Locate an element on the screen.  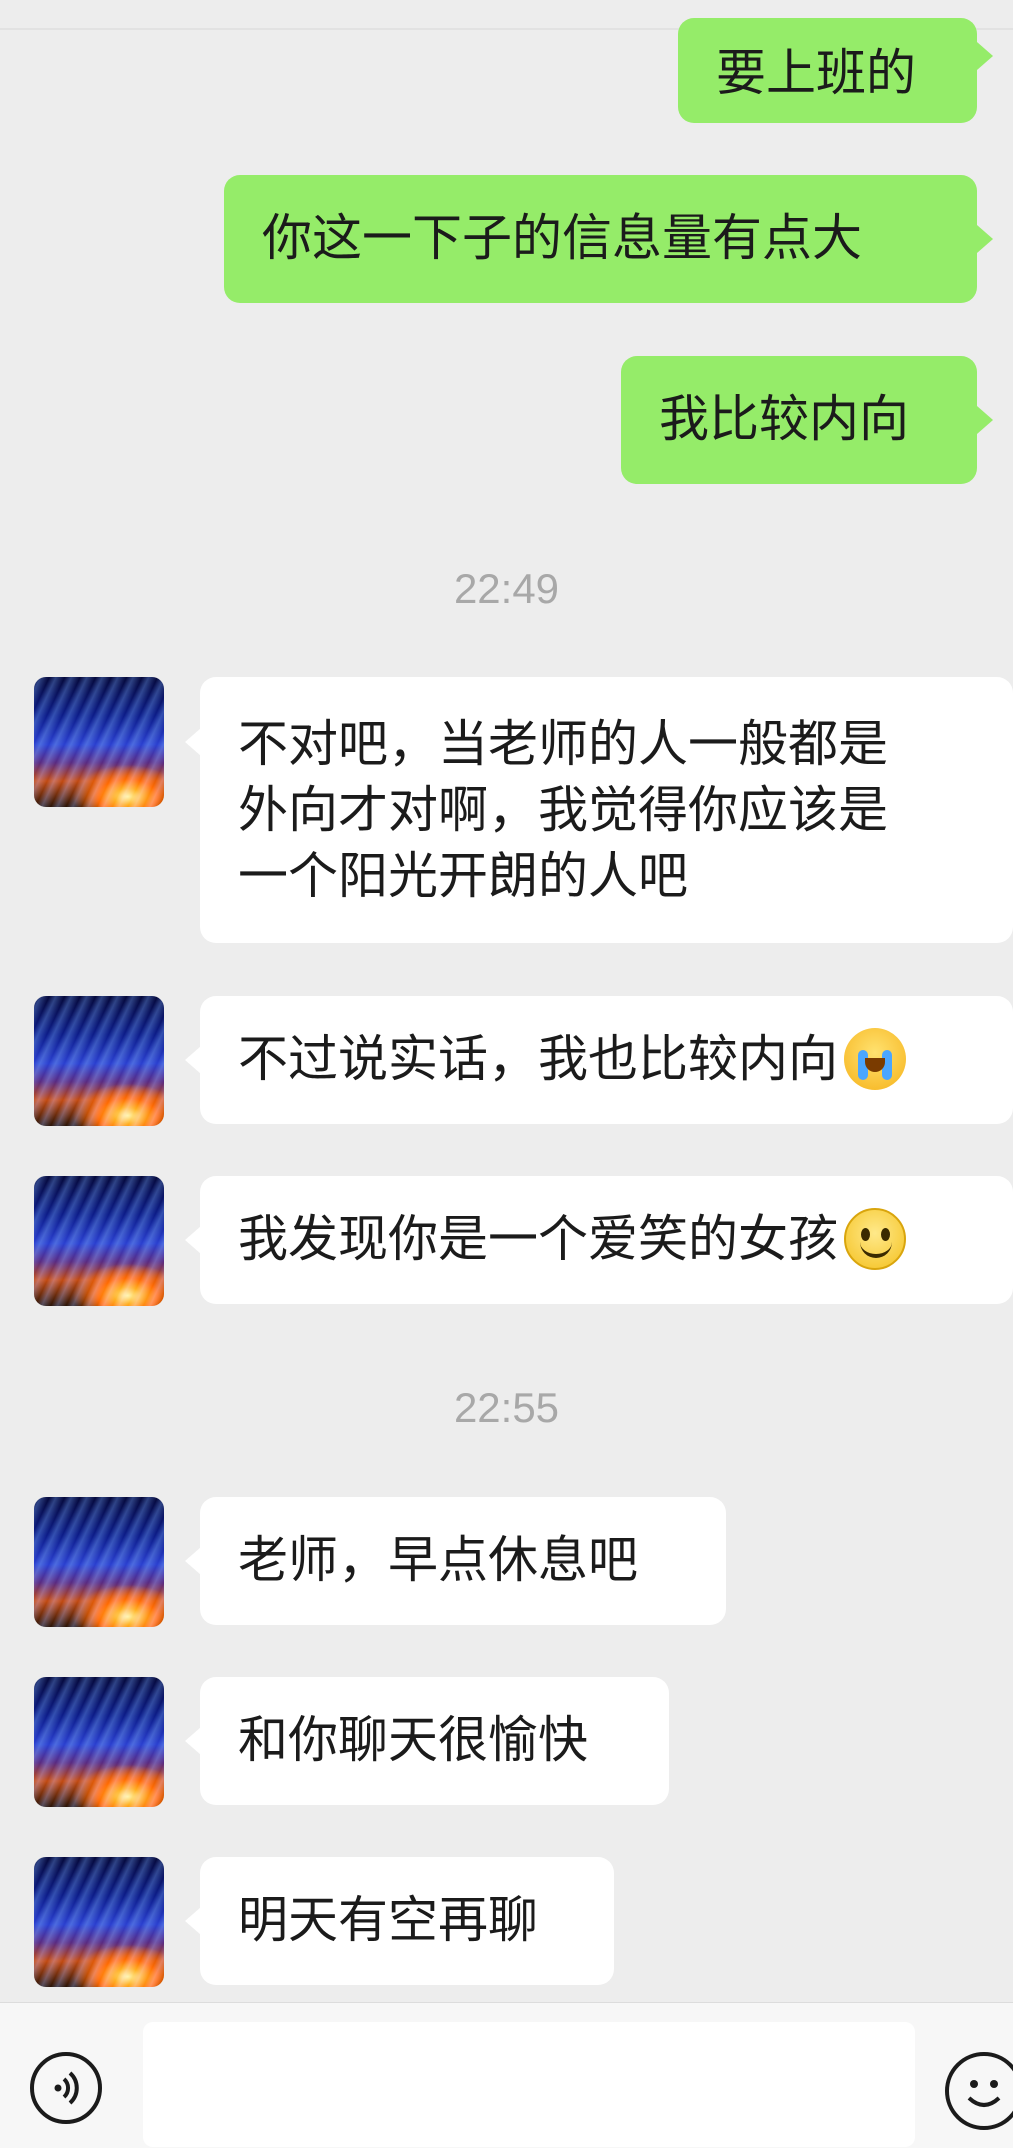
message-text-line: 一个阳光开朗的人吧 is located at coordinates (463, 876).